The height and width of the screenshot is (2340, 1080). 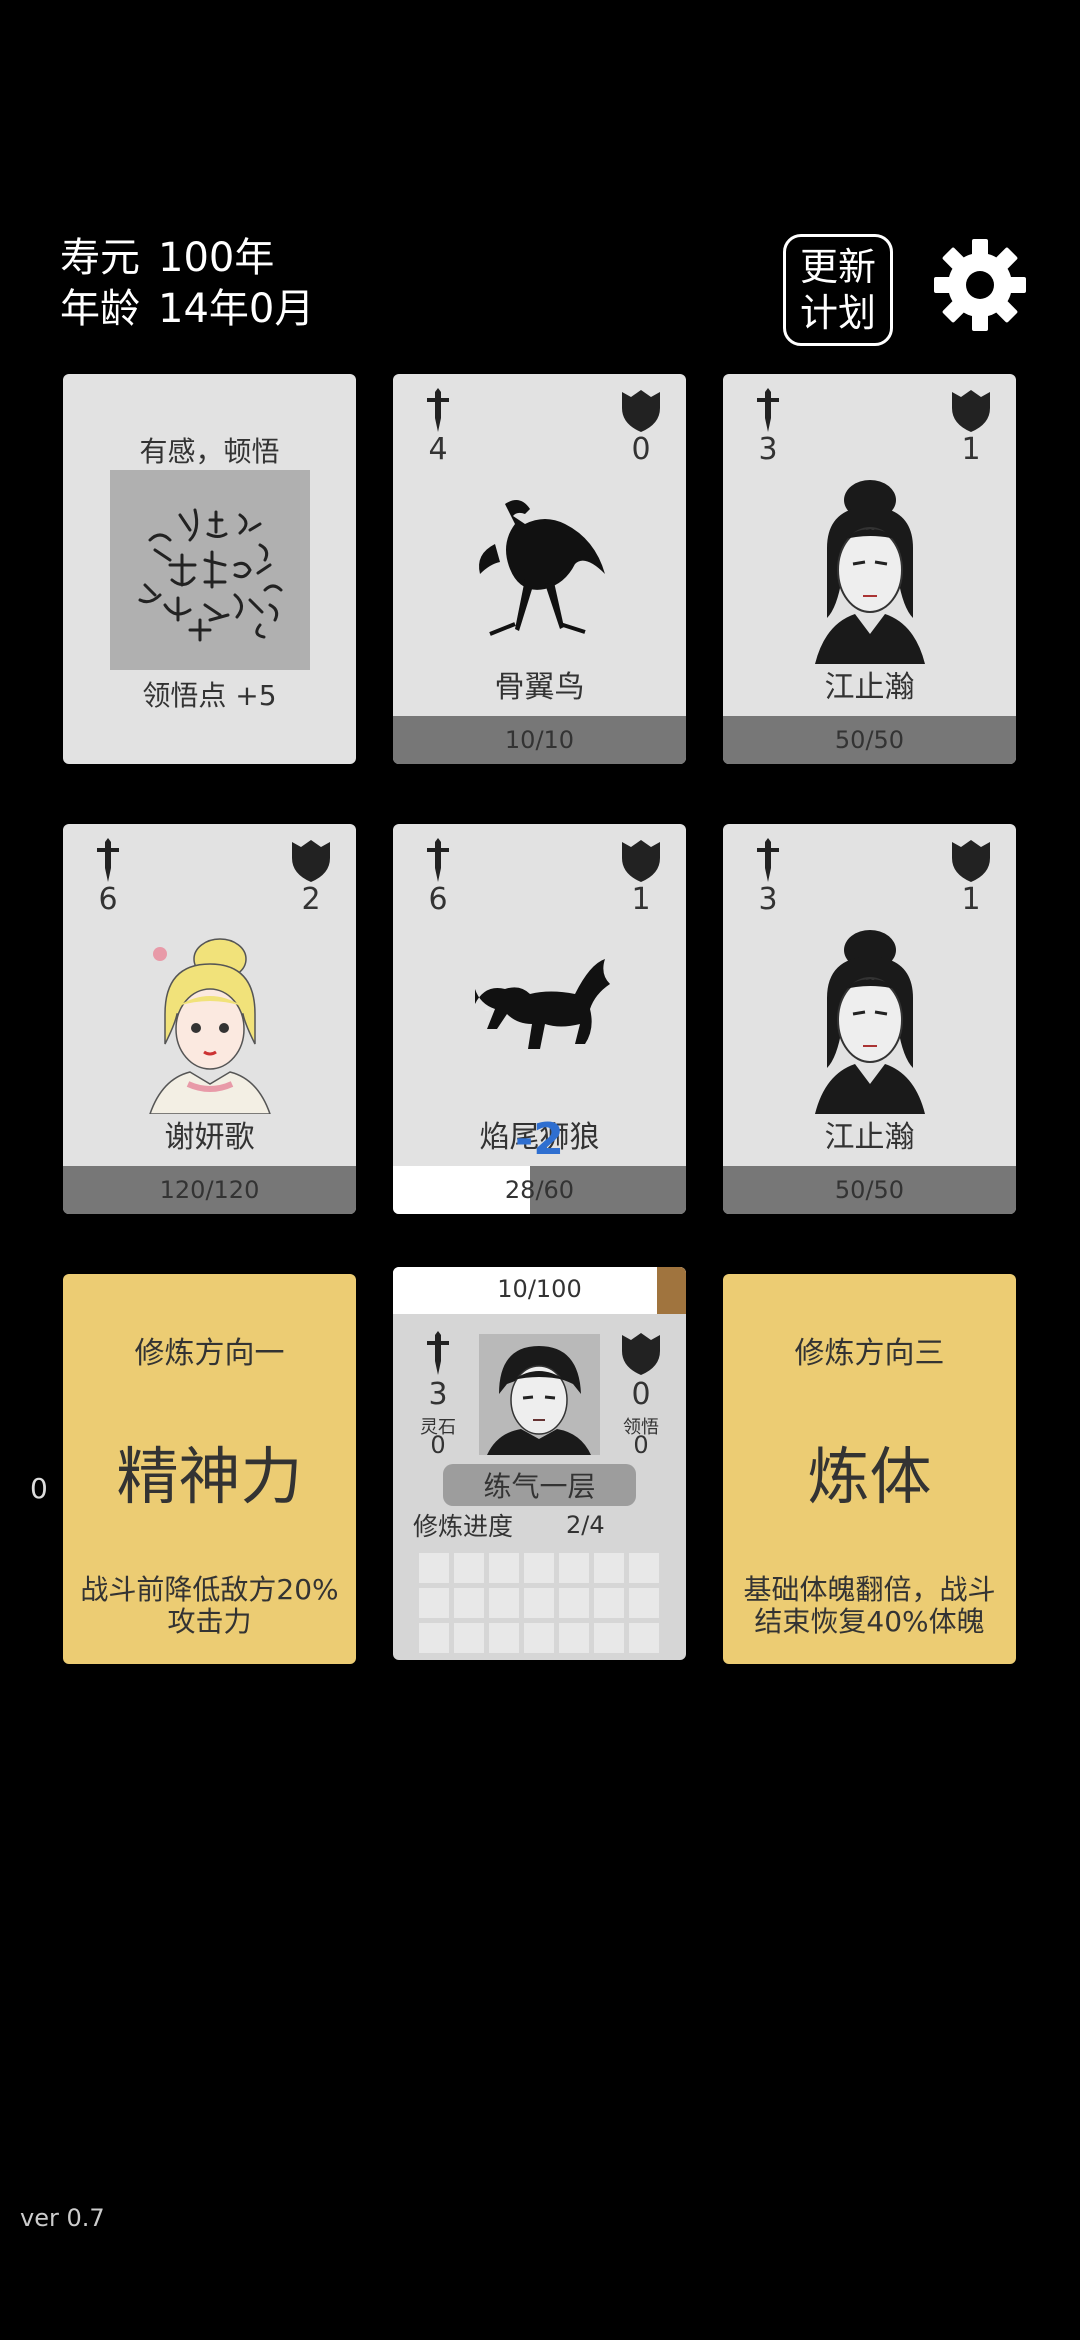 I want to click on enemy-card: 4 0 骨翼鸟 10/10, so click(x=539, y=569).